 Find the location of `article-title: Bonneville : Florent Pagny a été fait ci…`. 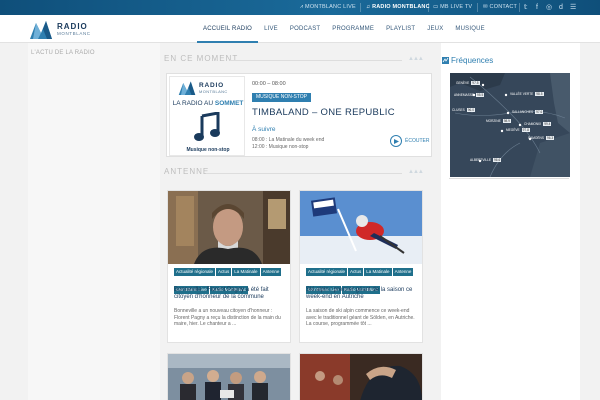

article-title: Bonneville : Florent Pagny a été fait ci… is located at coordinates (230, 294).